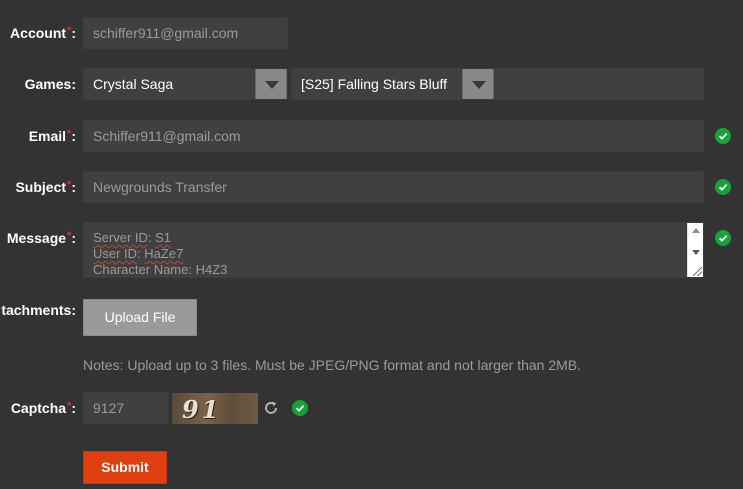  I want to click on email-placeholder: Schiffer911@gmail.com, so click(167, 136).